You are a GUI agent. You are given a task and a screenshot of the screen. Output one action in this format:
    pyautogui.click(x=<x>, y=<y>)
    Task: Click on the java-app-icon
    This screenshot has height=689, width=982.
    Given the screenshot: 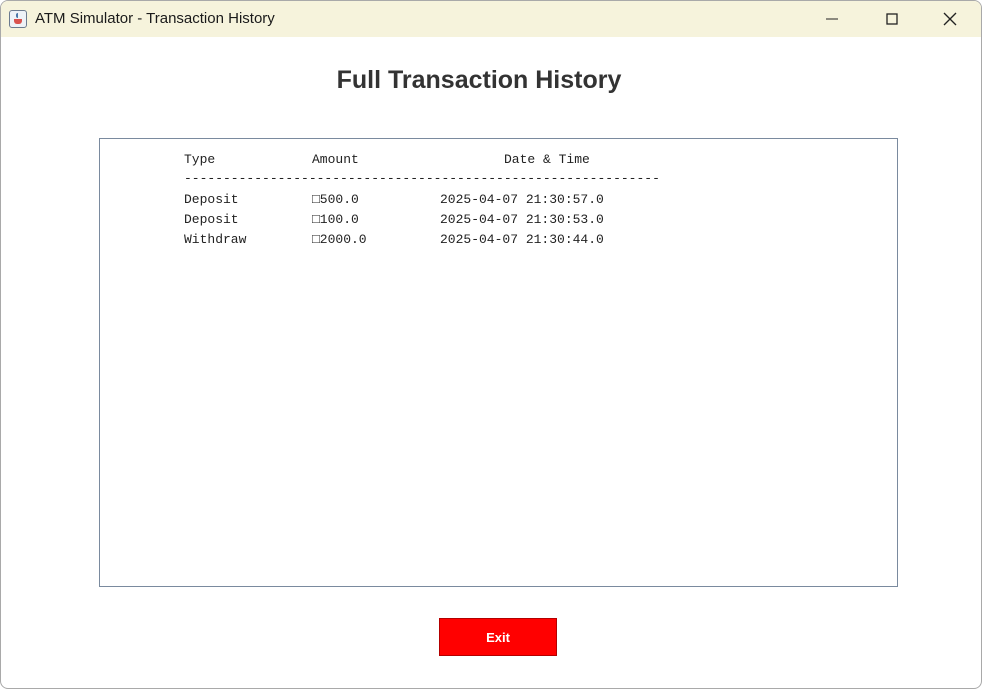 What is the action you would take?
    pyautogui.click(x=18, y=19)
    